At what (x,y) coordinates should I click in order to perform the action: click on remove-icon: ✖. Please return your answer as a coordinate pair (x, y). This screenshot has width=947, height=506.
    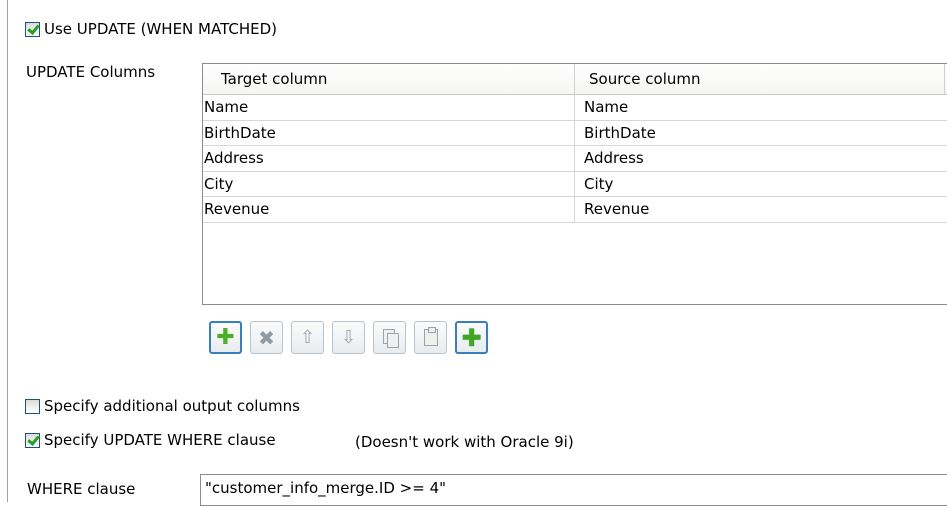
    Looking at the image, I should click on (266, 337).